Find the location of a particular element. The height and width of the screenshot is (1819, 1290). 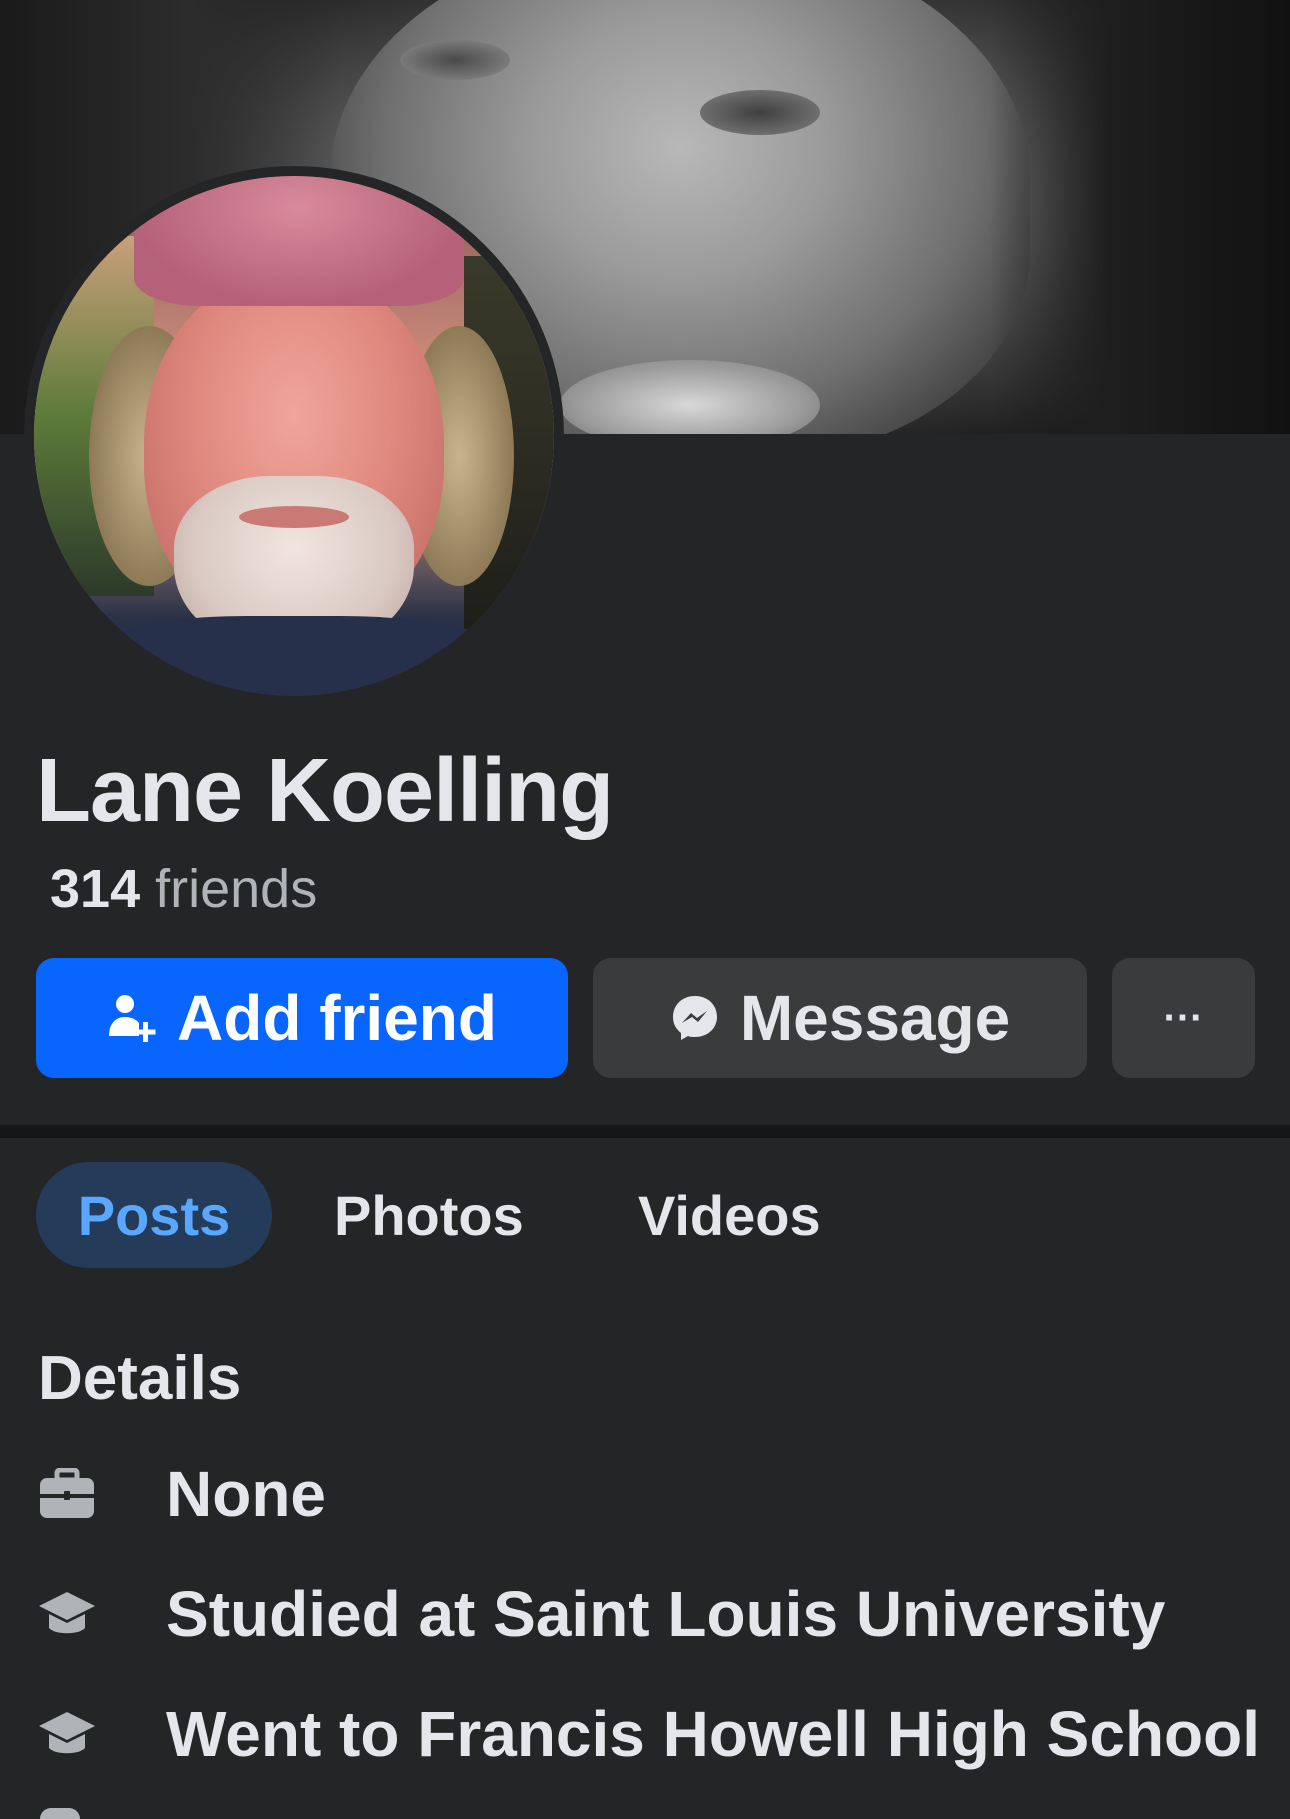

avatar-mouth is located at coordinates (294, 517).